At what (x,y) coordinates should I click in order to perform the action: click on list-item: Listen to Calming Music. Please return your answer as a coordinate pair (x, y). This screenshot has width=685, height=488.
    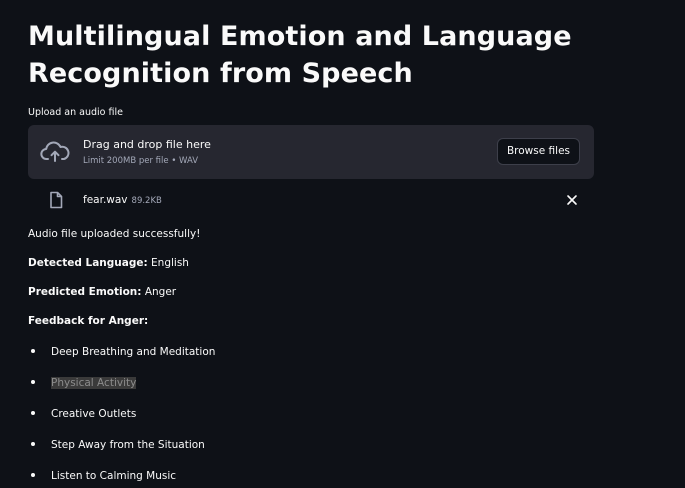
    Looking at the image, I should click on (102, 476).